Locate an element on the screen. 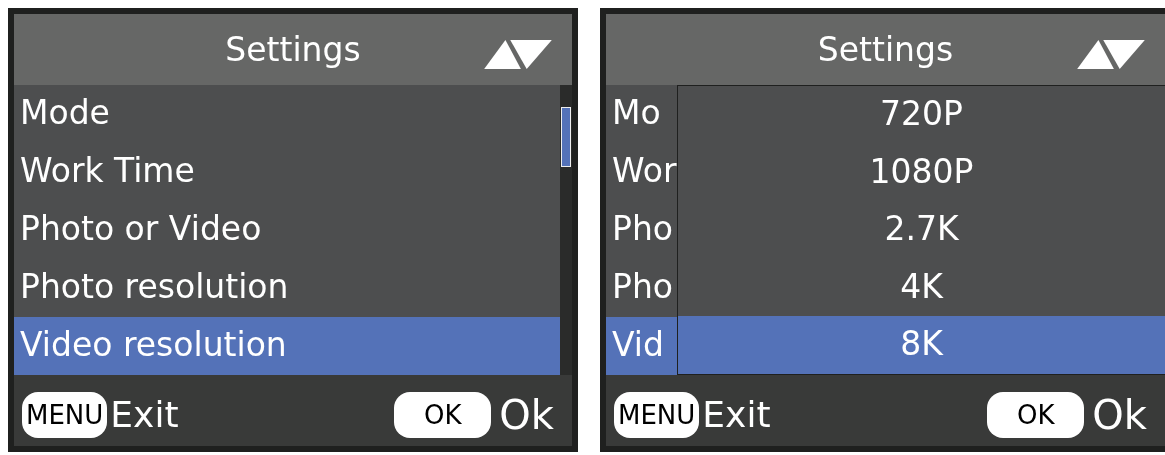 The width and height of the screenshot is (1165, 455). menu-item: Video resolution is located at coordinates (287, 346).